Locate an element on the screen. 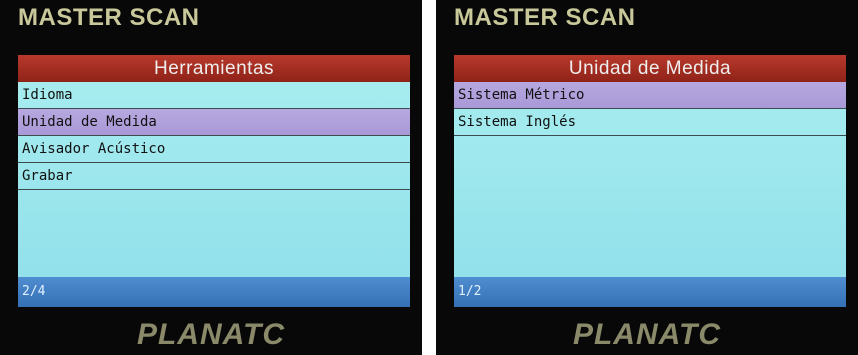  menu-list: Sistema Métrico Sistema Inglés is located at coordinates (650, 109).